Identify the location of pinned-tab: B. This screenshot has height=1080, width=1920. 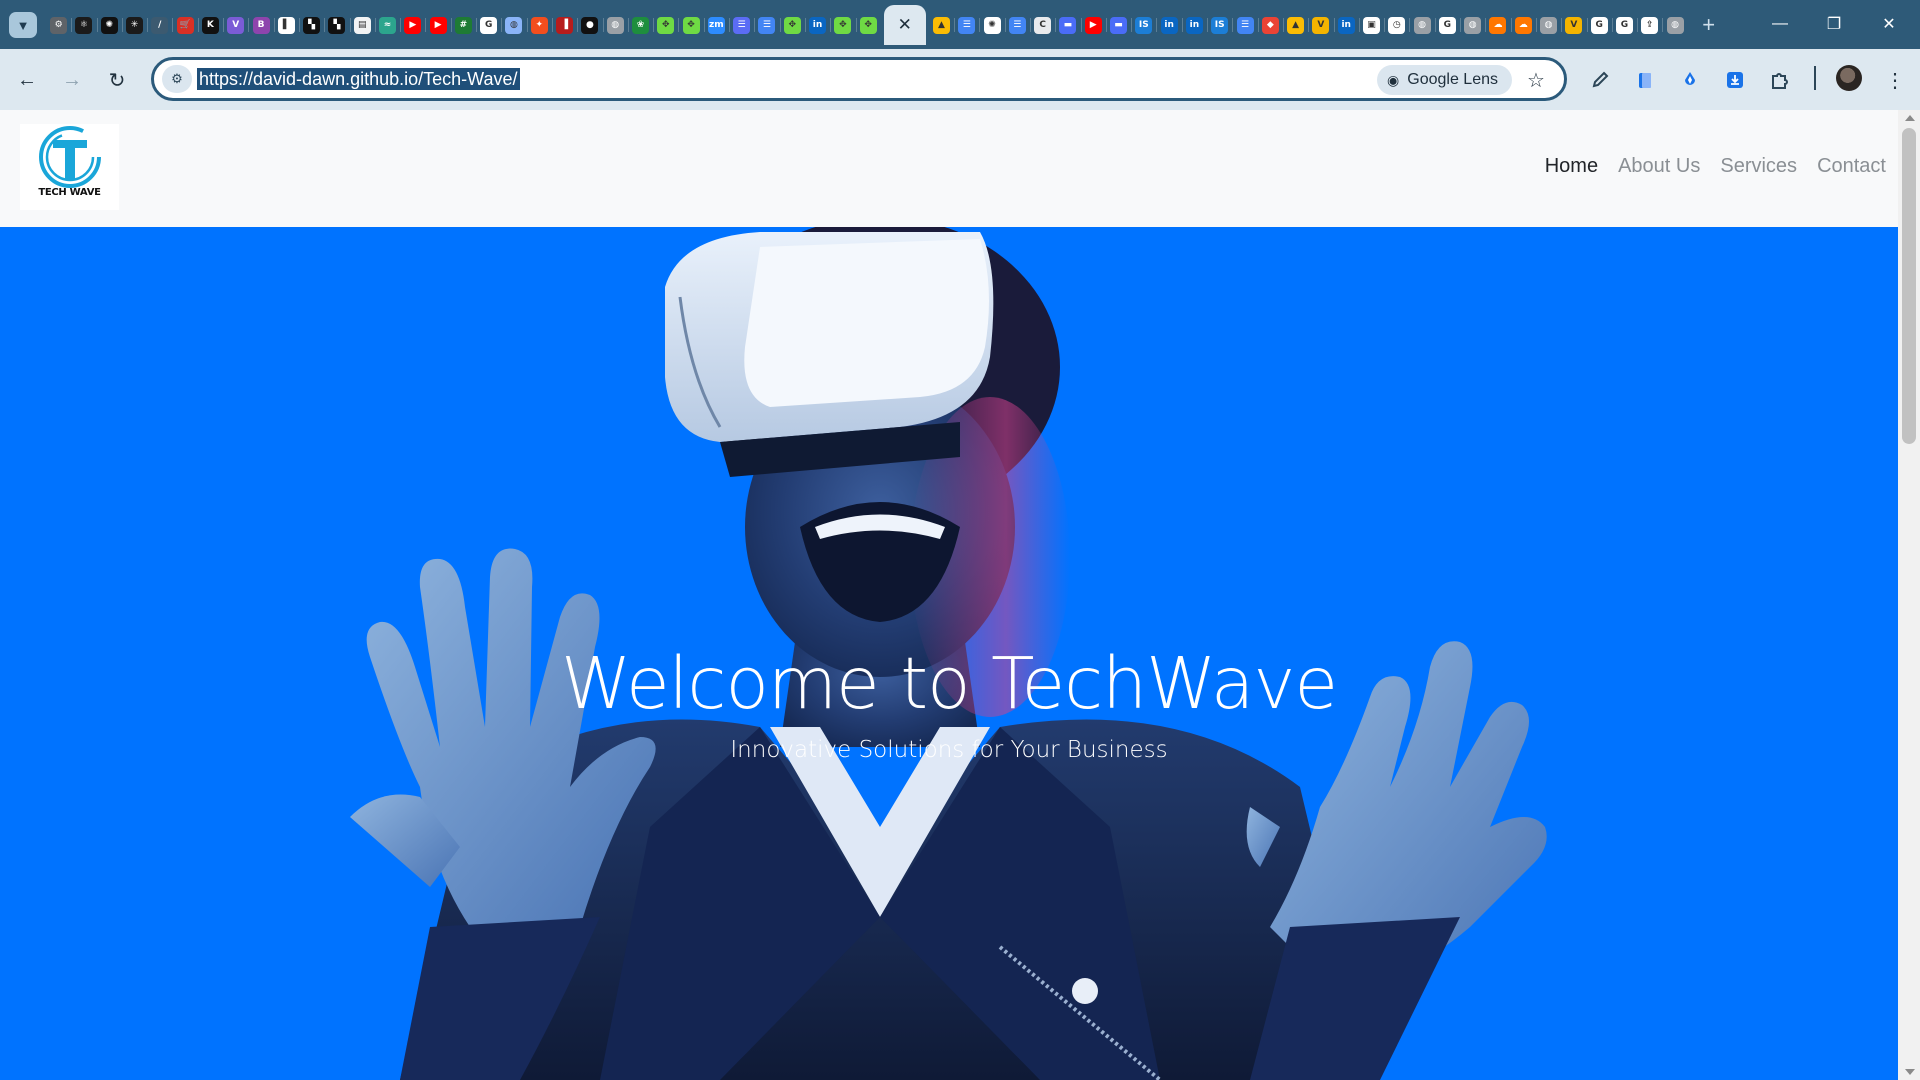
(260, 25).